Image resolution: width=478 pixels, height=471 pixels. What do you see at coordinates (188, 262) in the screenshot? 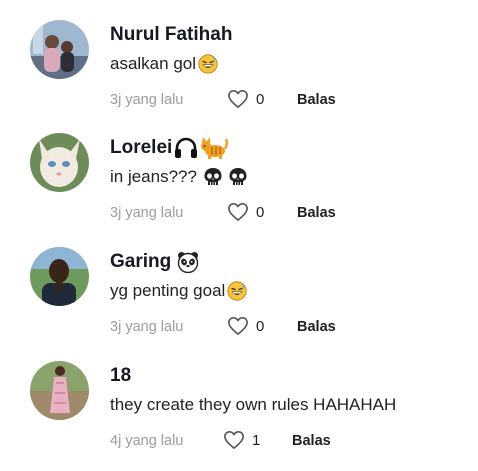
I see `panda-emoji` at bounding box center [188, 262].